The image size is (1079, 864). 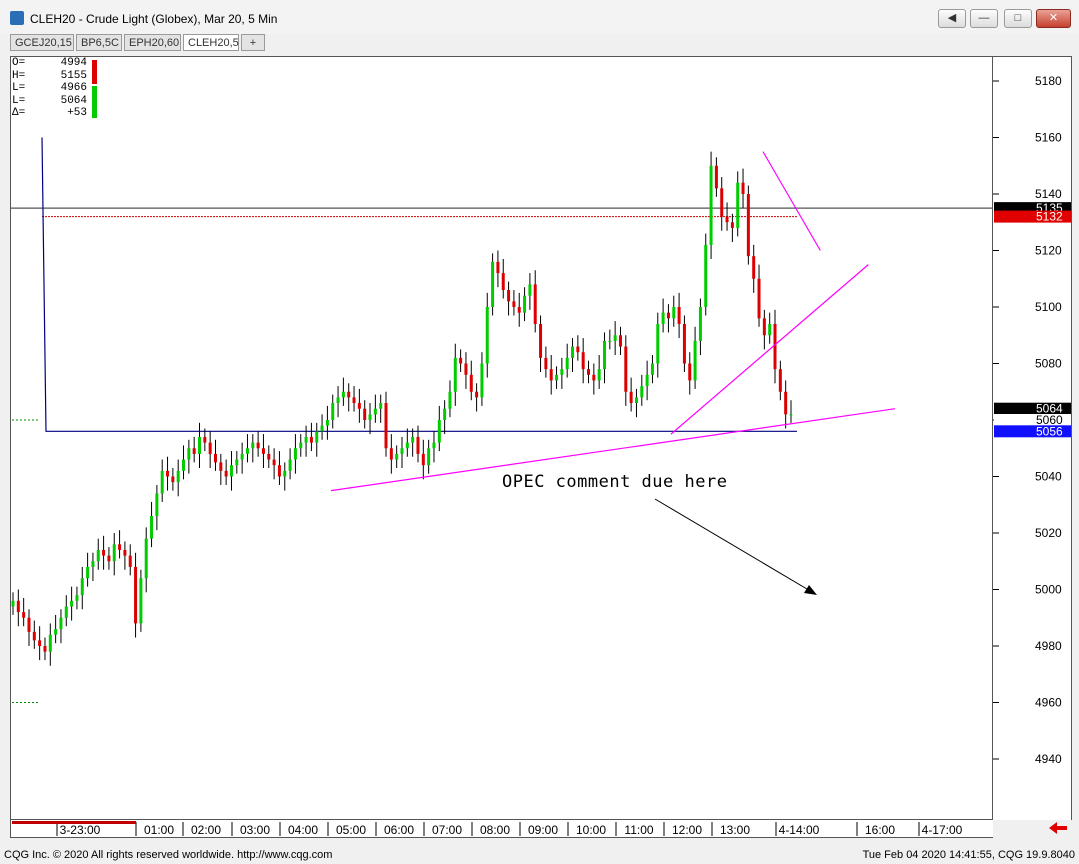 I want to click on time-tick-label: 06:00, so click(x=399, y=830).